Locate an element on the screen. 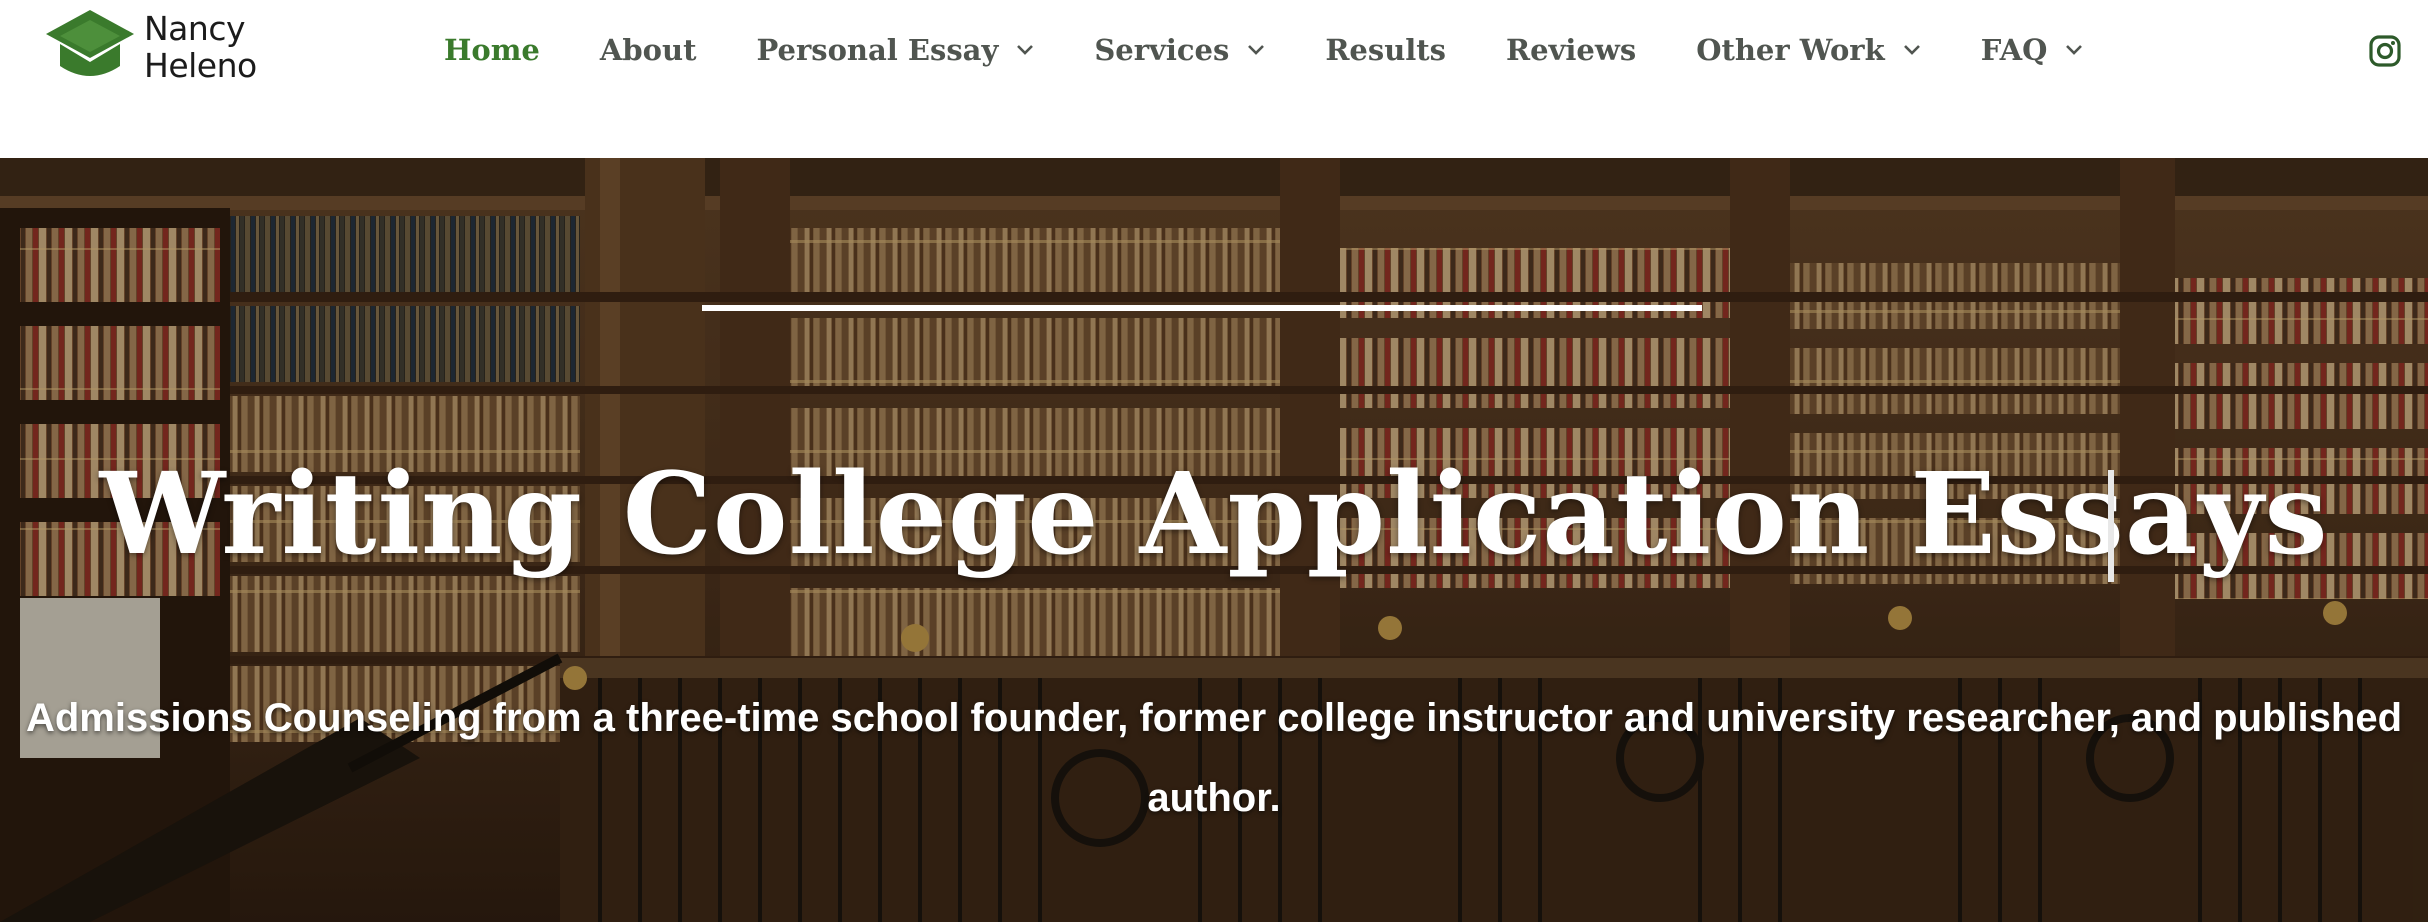 This screenshot has width=2428, height=922. graduation-cap-icon is located at coordinates (90, 43).